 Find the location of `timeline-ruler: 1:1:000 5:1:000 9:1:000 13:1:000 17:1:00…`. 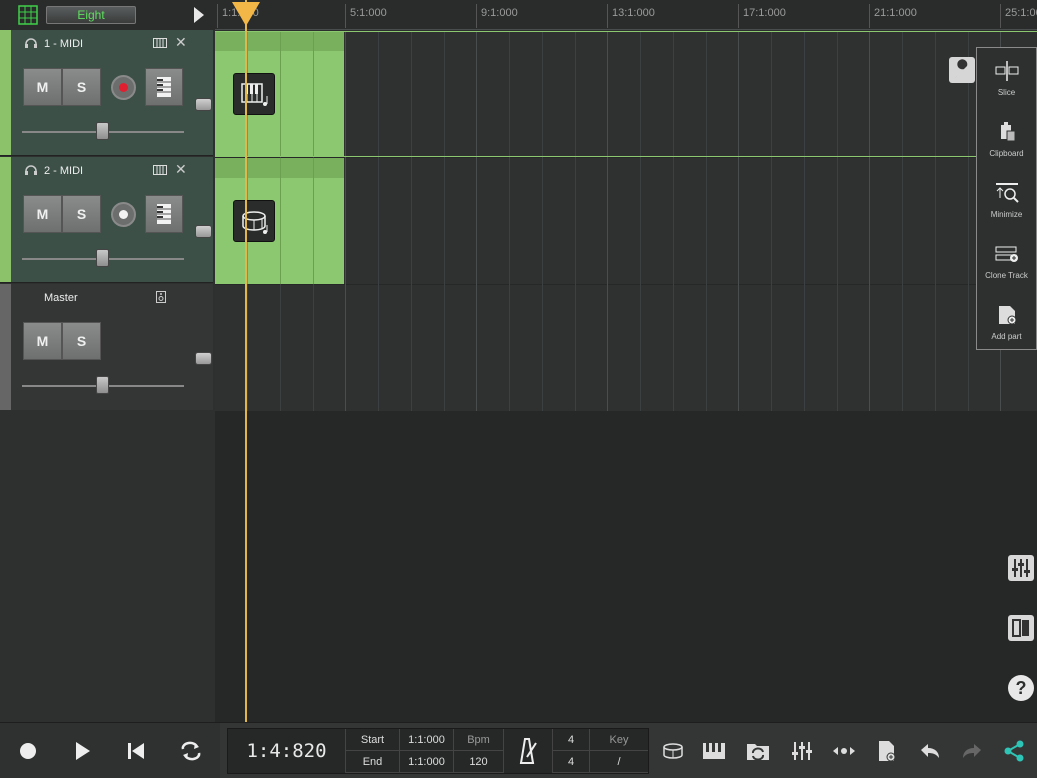

timeline-ruler: 1:1:000 5:1:000 9:1:000 13:1:000 17:1:00… is located at coordinates (626, 15).